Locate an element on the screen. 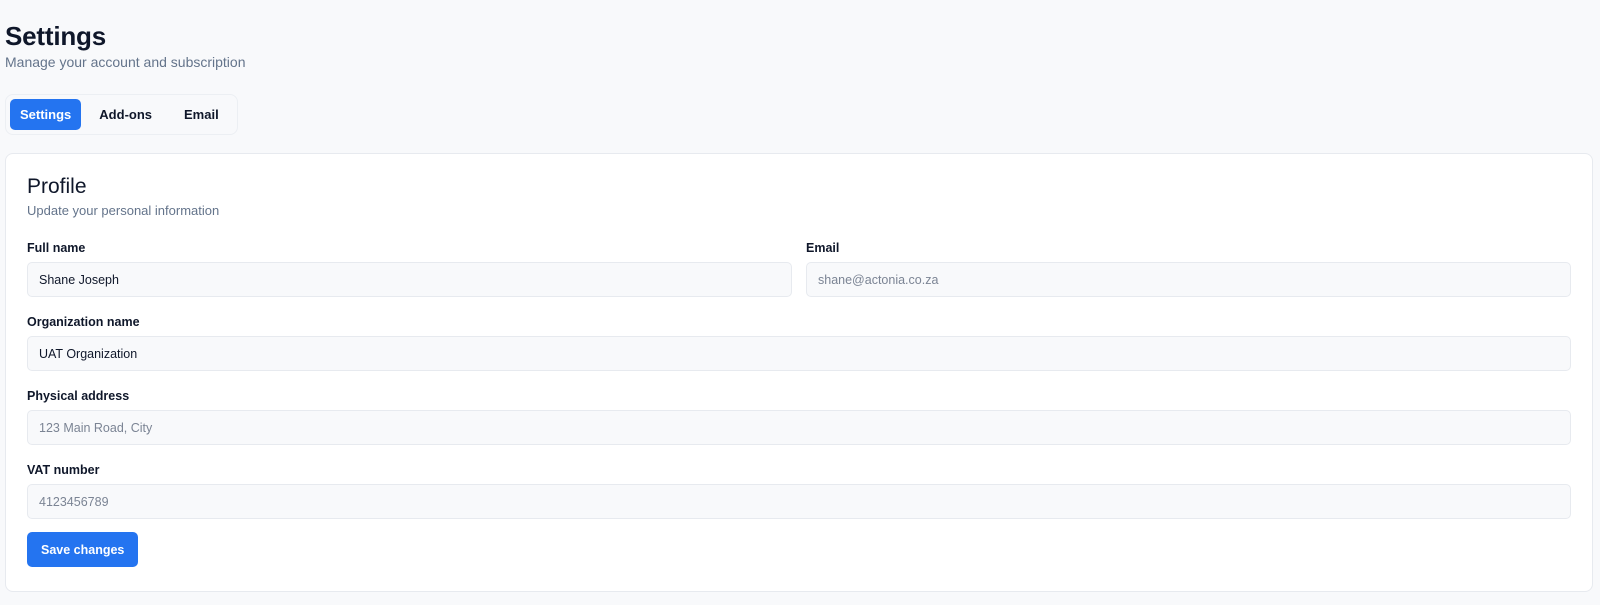 Image resolution: width=1600 pixels, height=605 pixels. full-name-label: Full name is located at coordinates (56, 248).